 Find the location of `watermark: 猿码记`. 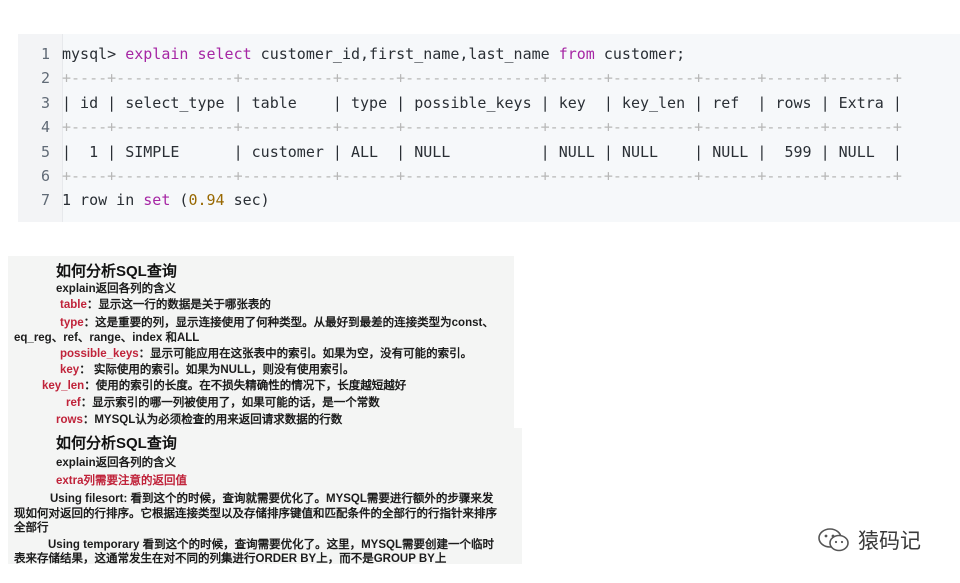

watermark: 猿码记 is located at coordinates (868, 540).